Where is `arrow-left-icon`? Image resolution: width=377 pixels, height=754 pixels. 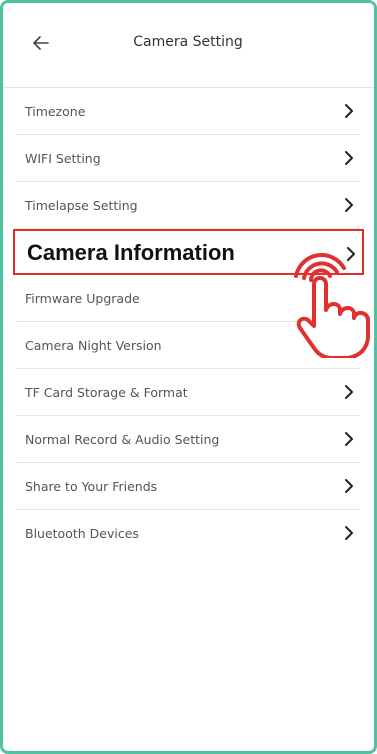
arrow-left-icon is located at coordinates (41, 43).